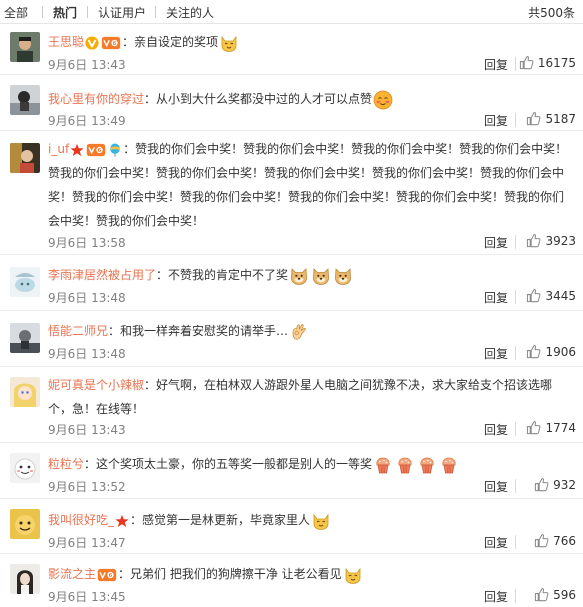 The height and width of the screenshot is (607, 583). What do you see at coordinates (96, 385) in the screenshot?
I see `comment-username: 妮可真是个小辣椒` at bounding box center [96, 385].